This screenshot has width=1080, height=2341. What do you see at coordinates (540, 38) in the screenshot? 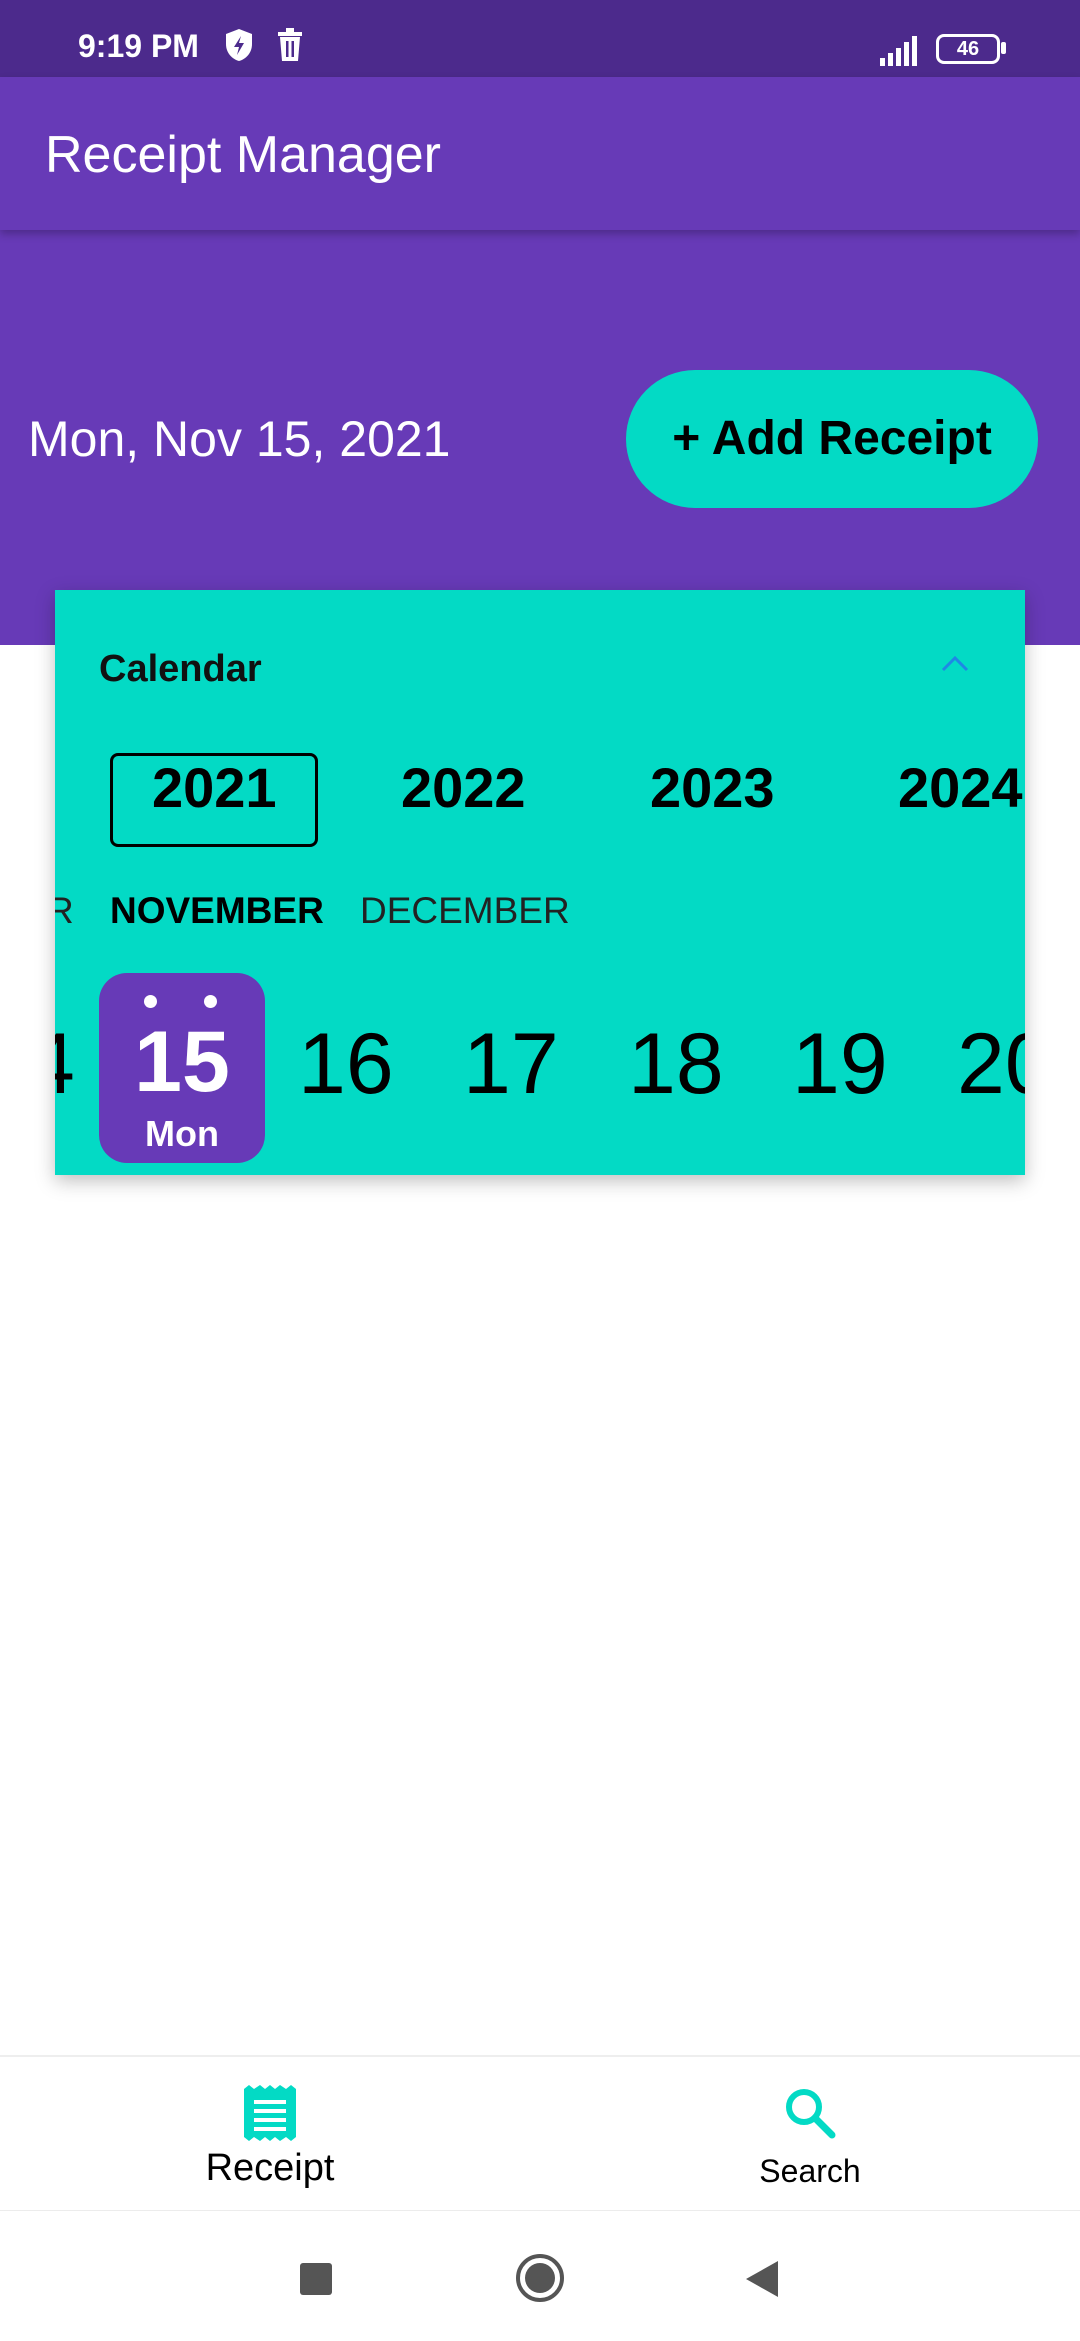
I see `status-bar: 9:19 PM 46` at bounding box center [540, 38].